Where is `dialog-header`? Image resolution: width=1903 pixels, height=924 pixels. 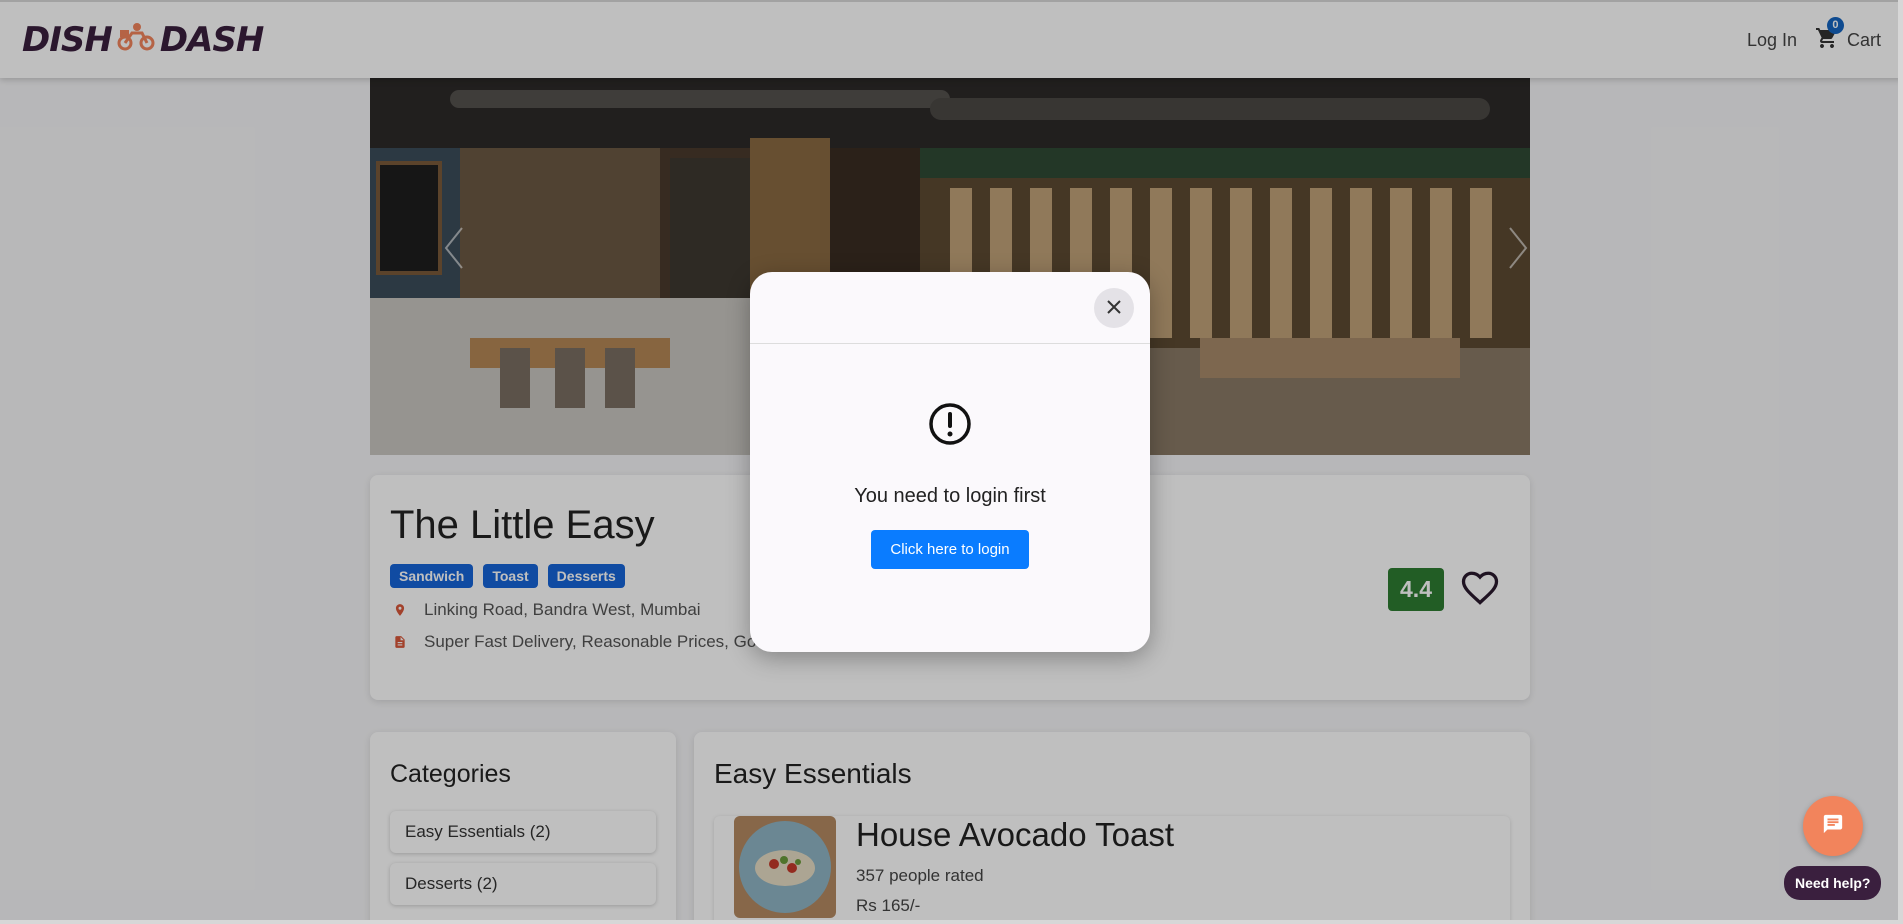 dialog-header is located at coordinates (950, 308).